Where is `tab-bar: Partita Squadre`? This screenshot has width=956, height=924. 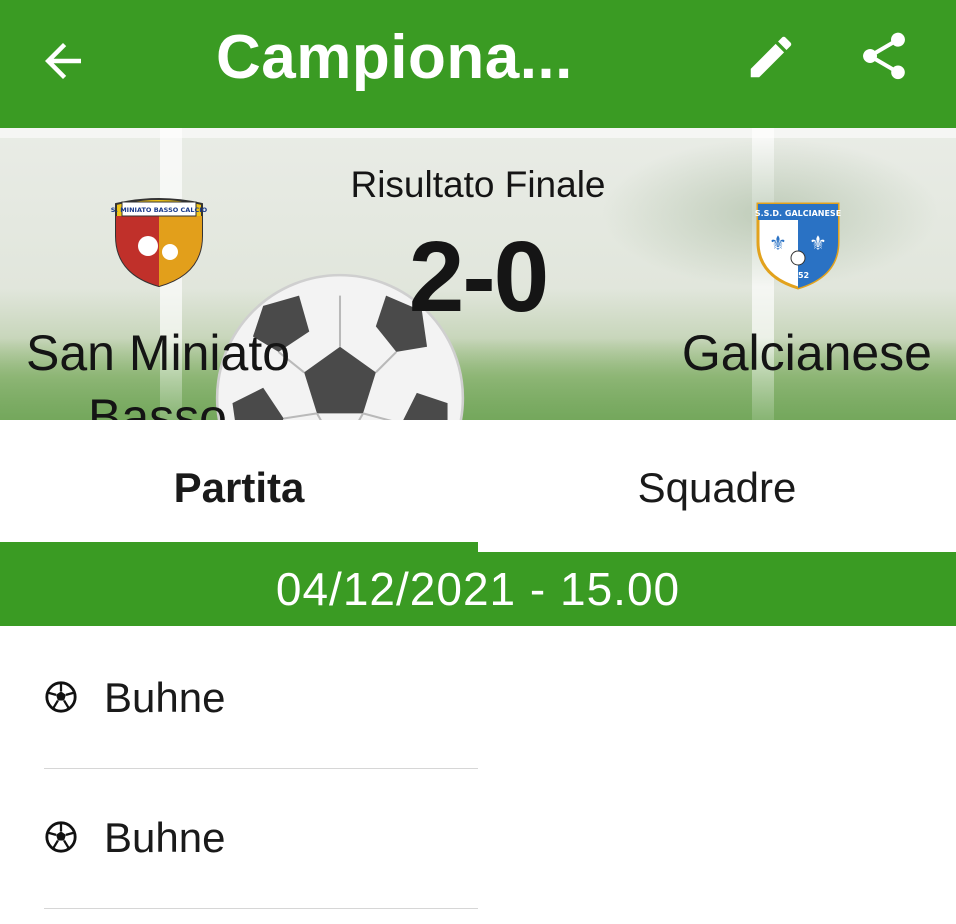 tab-bar: Partita Squadre is located at coordinates (478, 487).